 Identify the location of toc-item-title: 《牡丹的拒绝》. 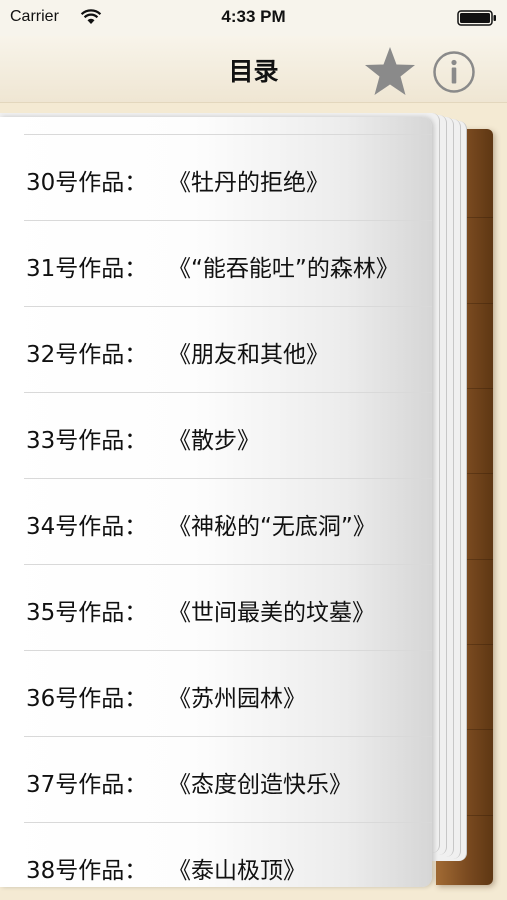
(248, 183).